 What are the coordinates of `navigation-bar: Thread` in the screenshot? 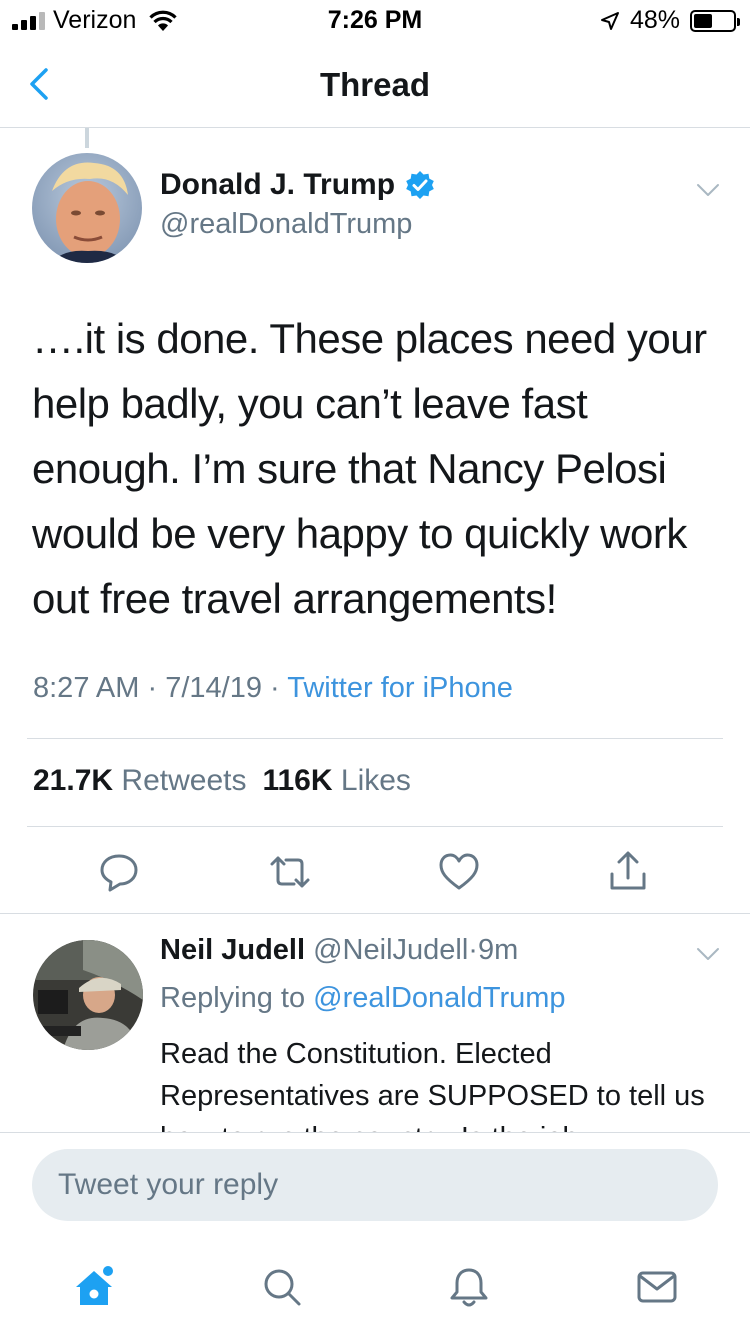 It's located at (375, 85).